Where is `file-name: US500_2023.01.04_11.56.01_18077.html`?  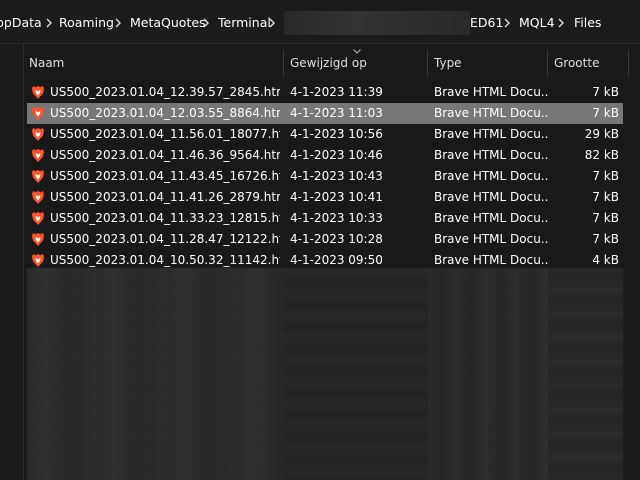 file-name: US500_2023.01.04_11.56.01_18077.html is located at coordinates (165, 134).